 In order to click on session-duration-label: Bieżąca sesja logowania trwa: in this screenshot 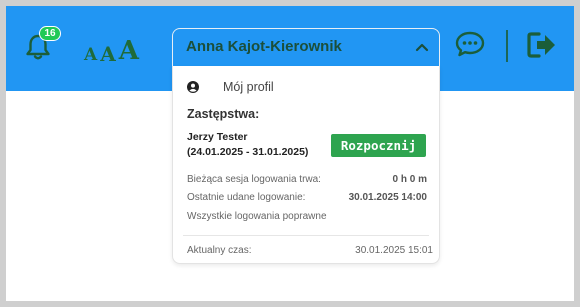, I will do `click(254, 179)`.